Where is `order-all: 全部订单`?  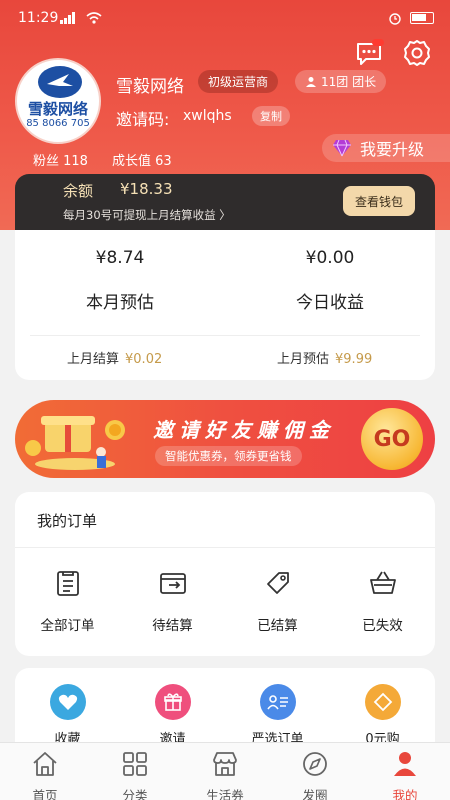
order-all: 全部订单 is located at coordinates (67, 601).